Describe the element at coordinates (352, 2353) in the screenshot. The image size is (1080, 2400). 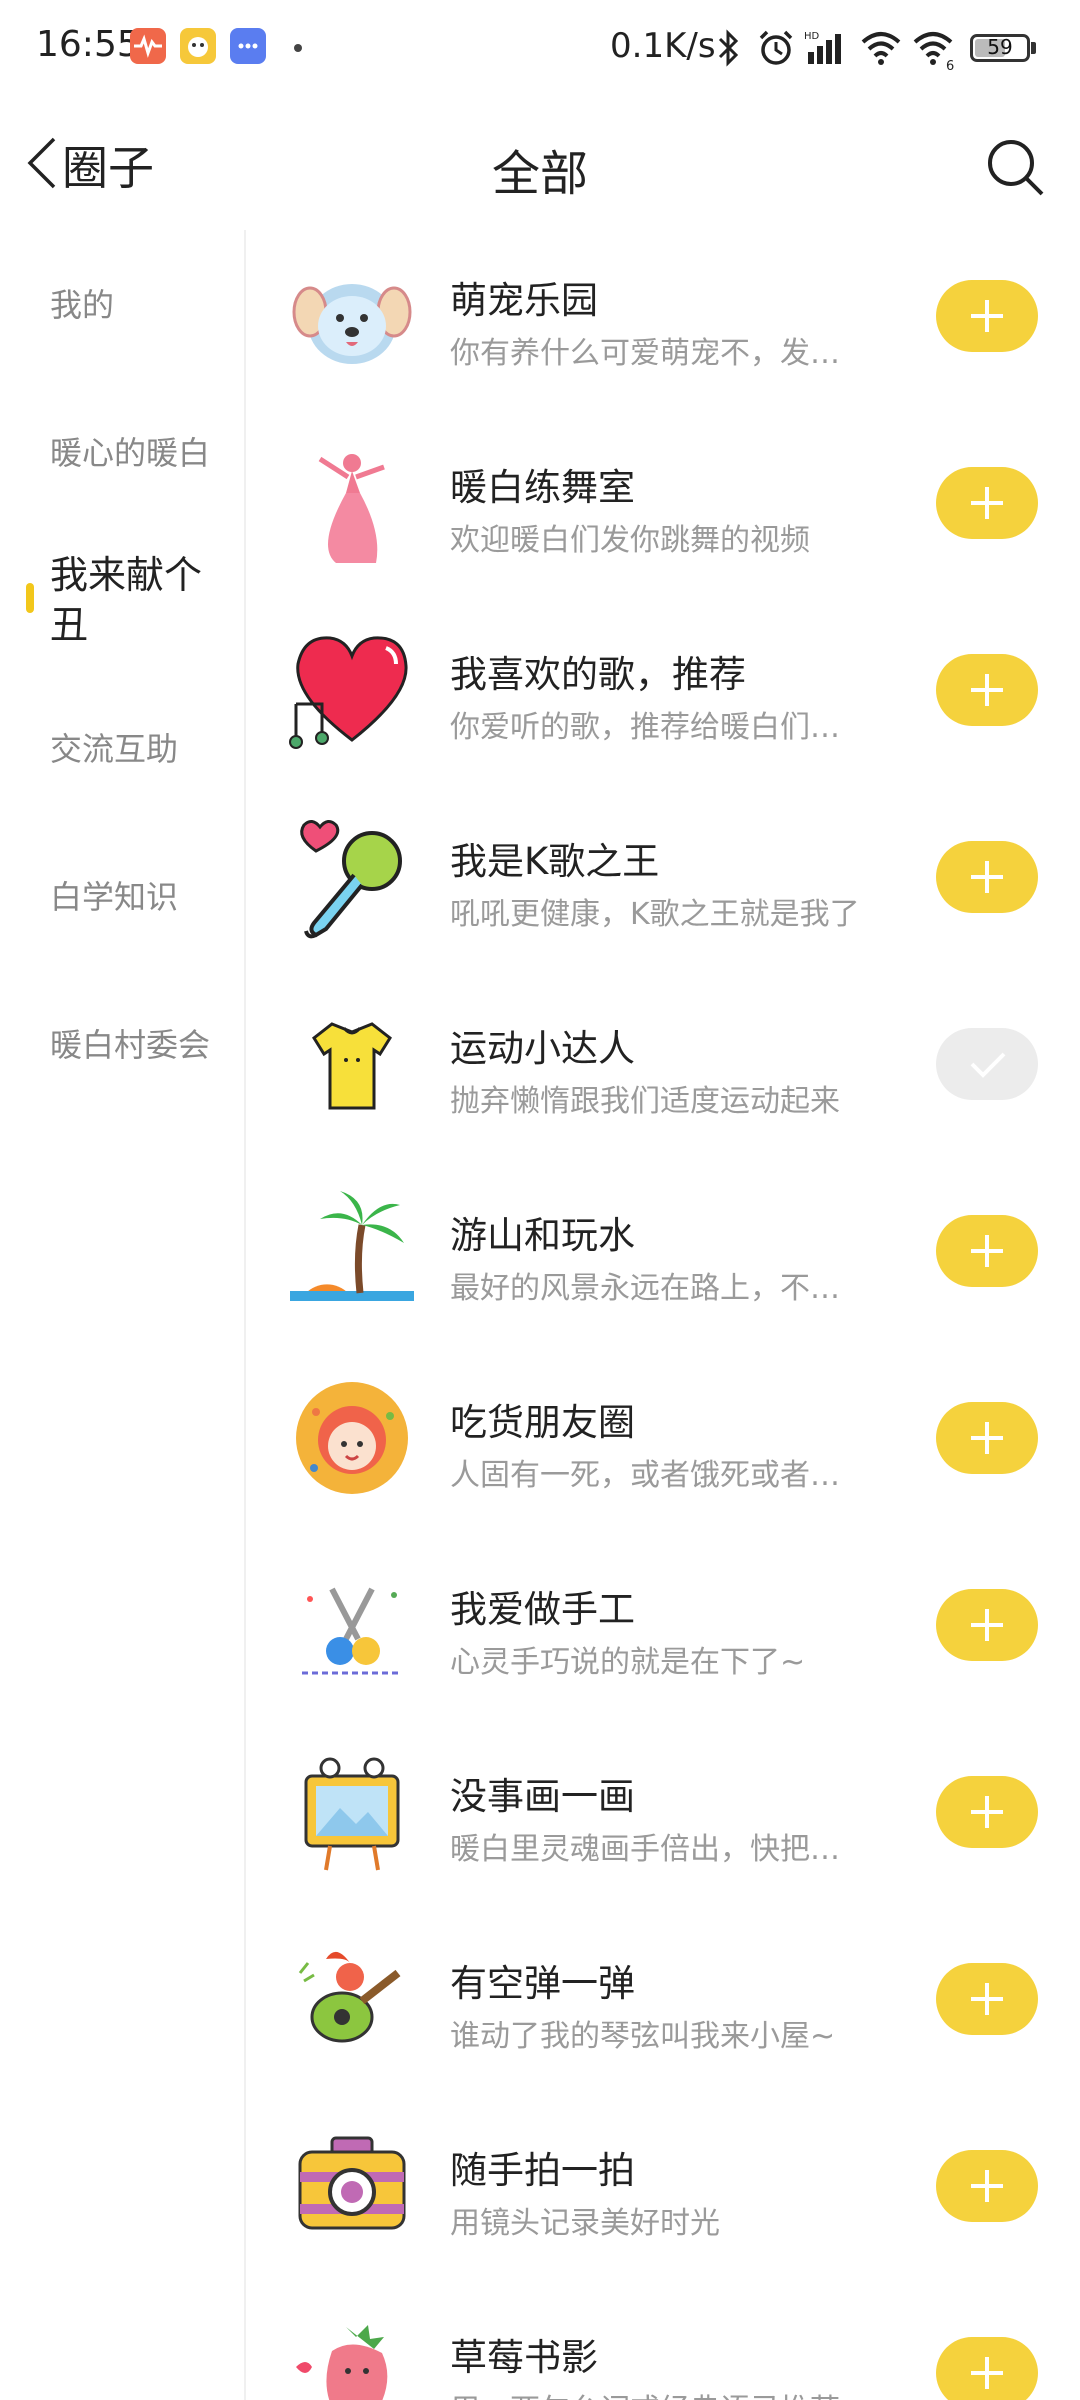
I see `strawberry-icon` at that location.